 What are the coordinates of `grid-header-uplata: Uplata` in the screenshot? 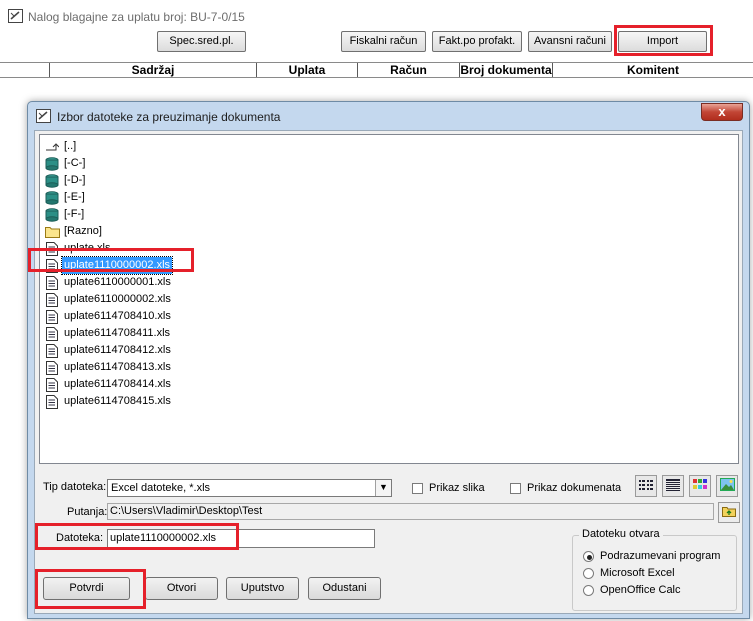 It's located at (306, 70).